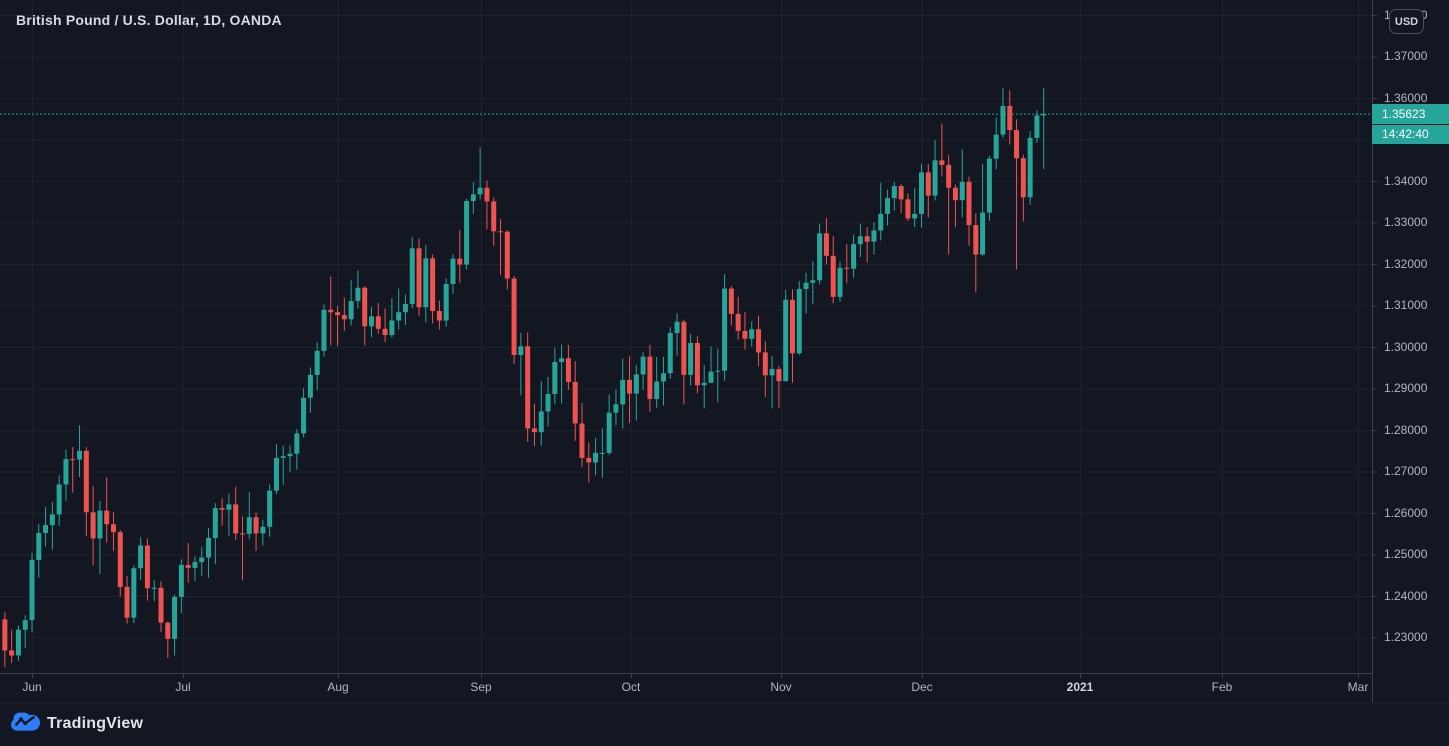 The height and width of the screenshot is (746, 1449). Describe the element at coordinates (1080, 687) in the screenshot. I see `time-tick-label: 2021` at that location.